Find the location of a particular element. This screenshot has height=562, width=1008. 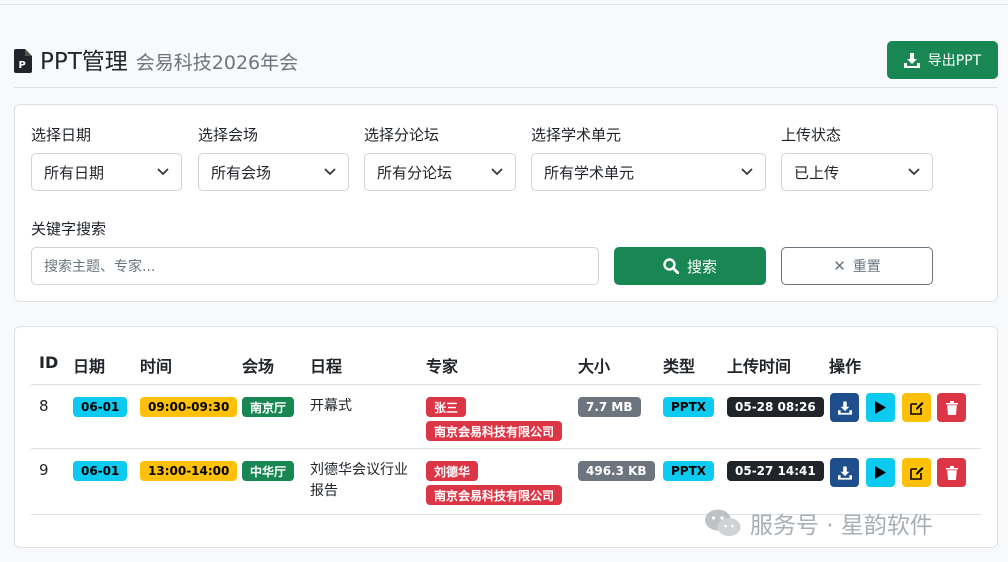

column-header-upload-time: 上传时间 is located at coordinates (759, 366).